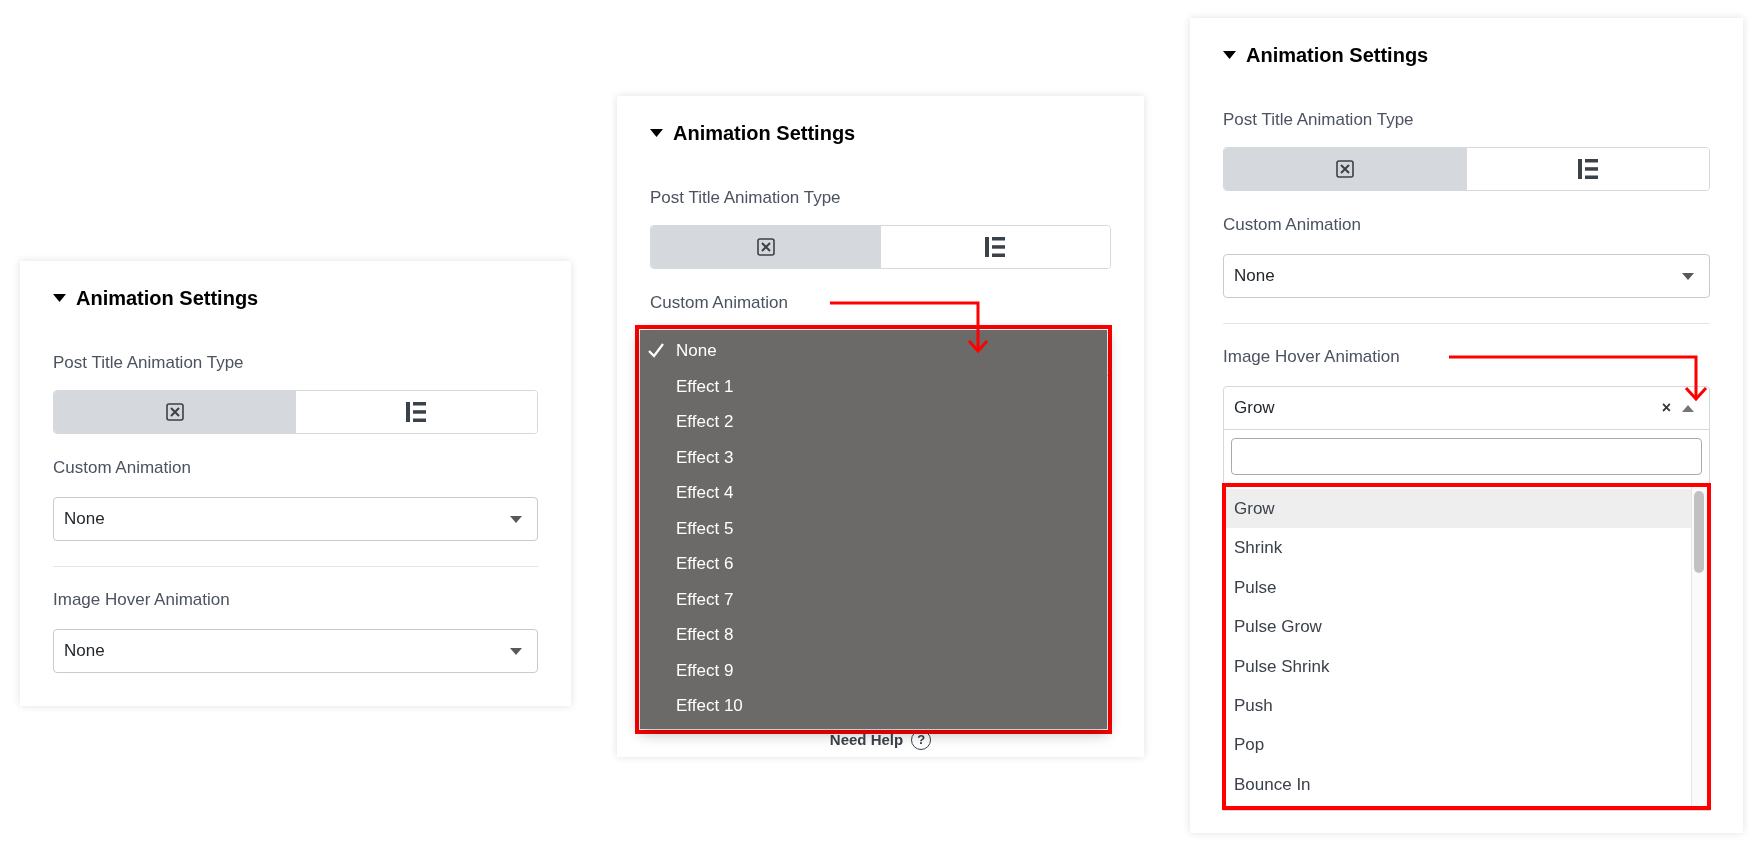  Describe the element at coordinates (873, 599) in the screenshot. I see `menu-option: Effect 7` at that location.